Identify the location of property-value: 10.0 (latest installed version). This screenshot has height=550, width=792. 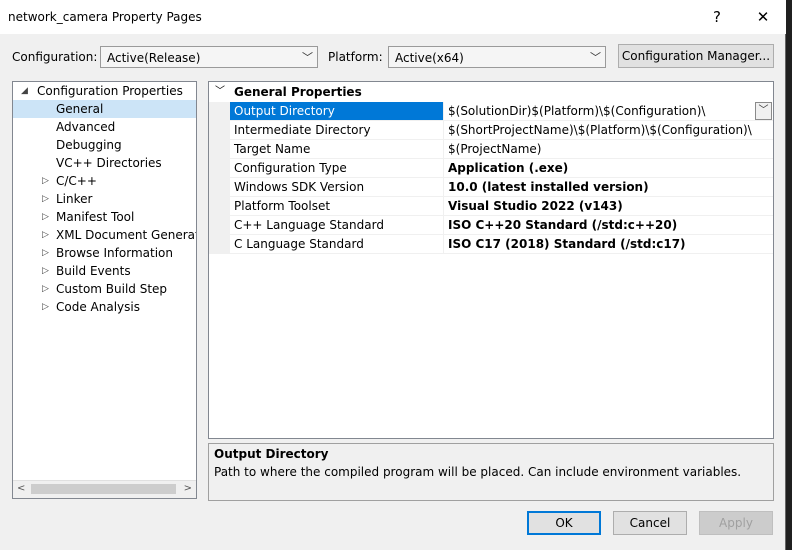
(608, 187).